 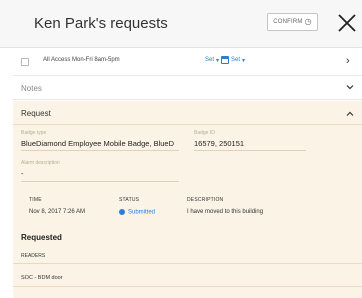 I want to click on column-header-status: STATUS, so click(x=129, y=200).